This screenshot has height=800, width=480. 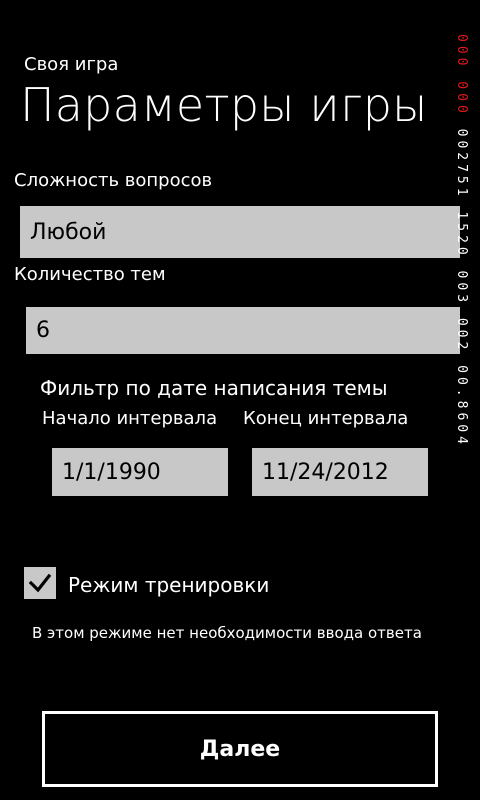 I want to click on app-subtitle: Своя игра, so click(x=71, y=64).